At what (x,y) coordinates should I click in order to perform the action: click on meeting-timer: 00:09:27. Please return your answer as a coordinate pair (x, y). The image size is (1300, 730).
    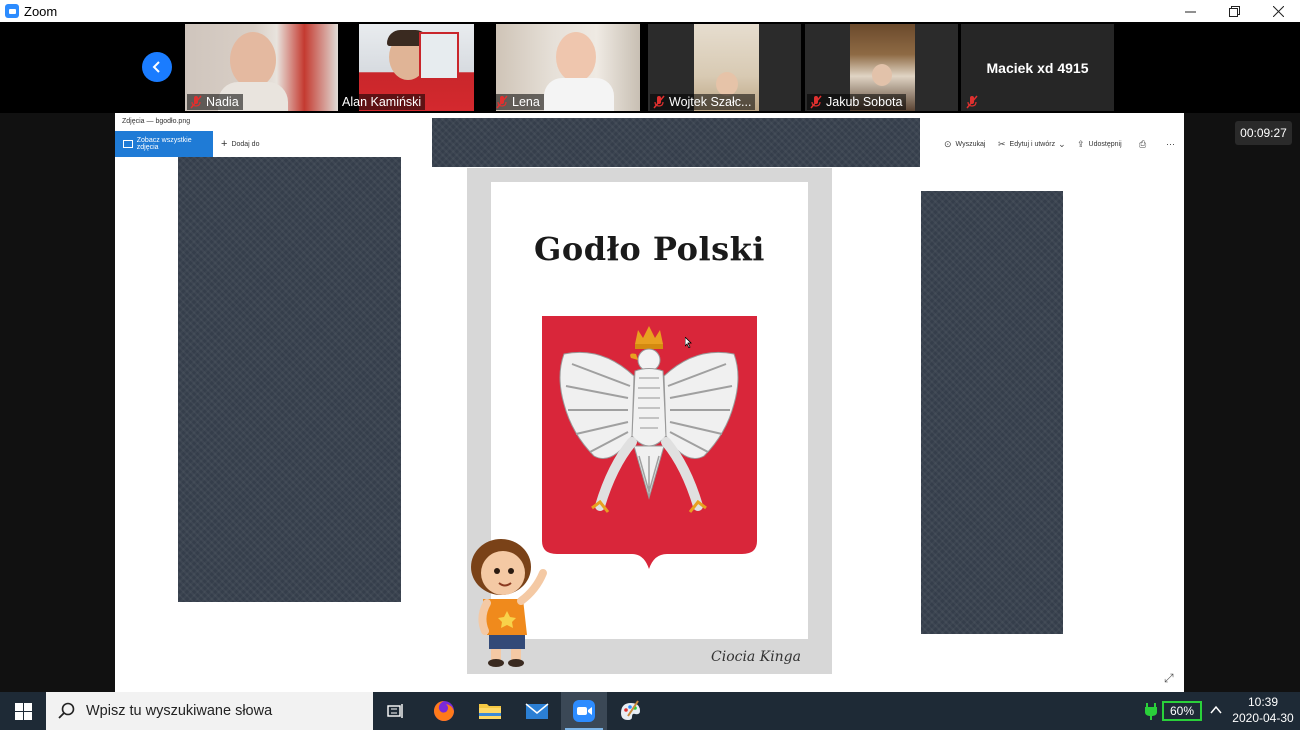
    Looking at the image, I should click on (1263, 133).